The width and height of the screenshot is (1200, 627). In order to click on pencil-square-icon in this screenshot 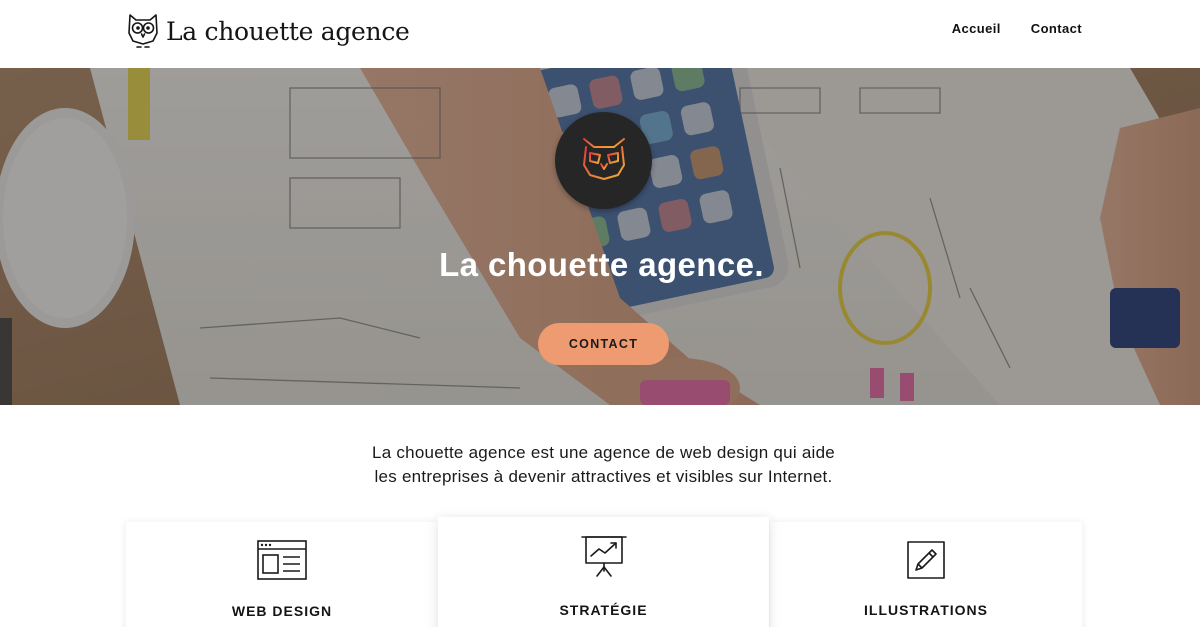, I will do `click(926, 560)`.